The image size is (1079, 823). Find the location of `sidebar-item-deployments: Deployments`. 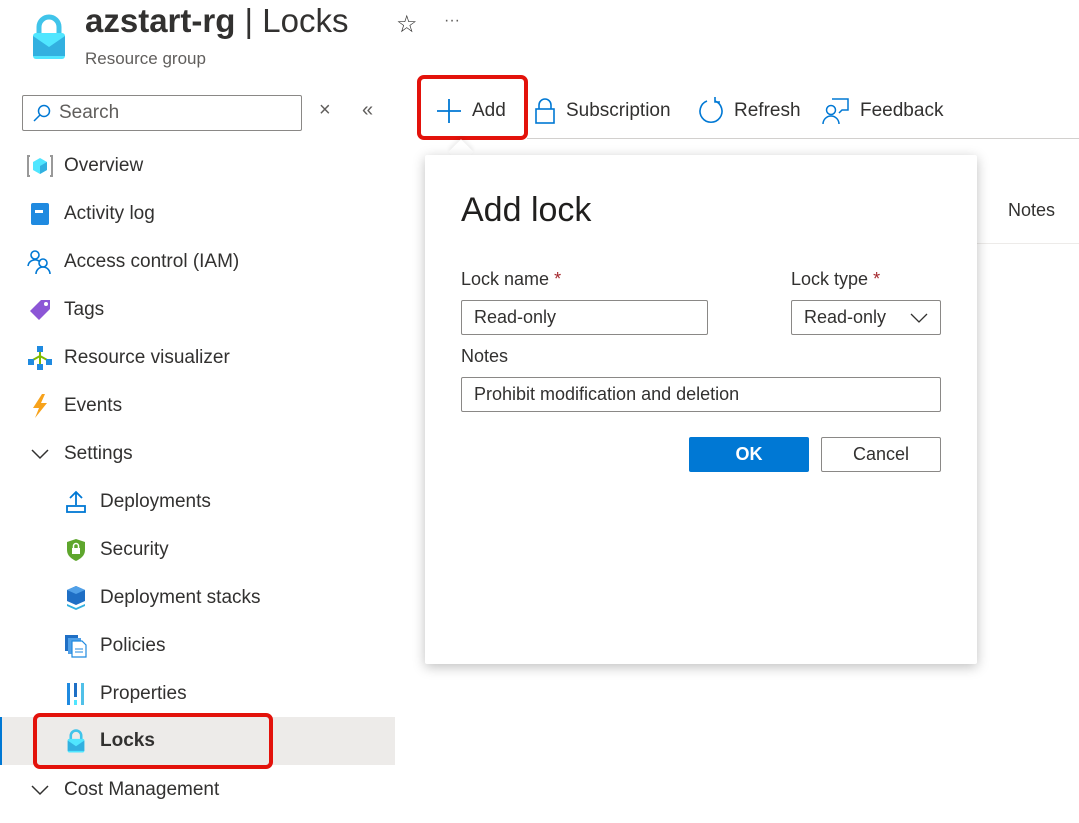

sidebar-item-deployments: Deployments is located at coordinates (197, 502).